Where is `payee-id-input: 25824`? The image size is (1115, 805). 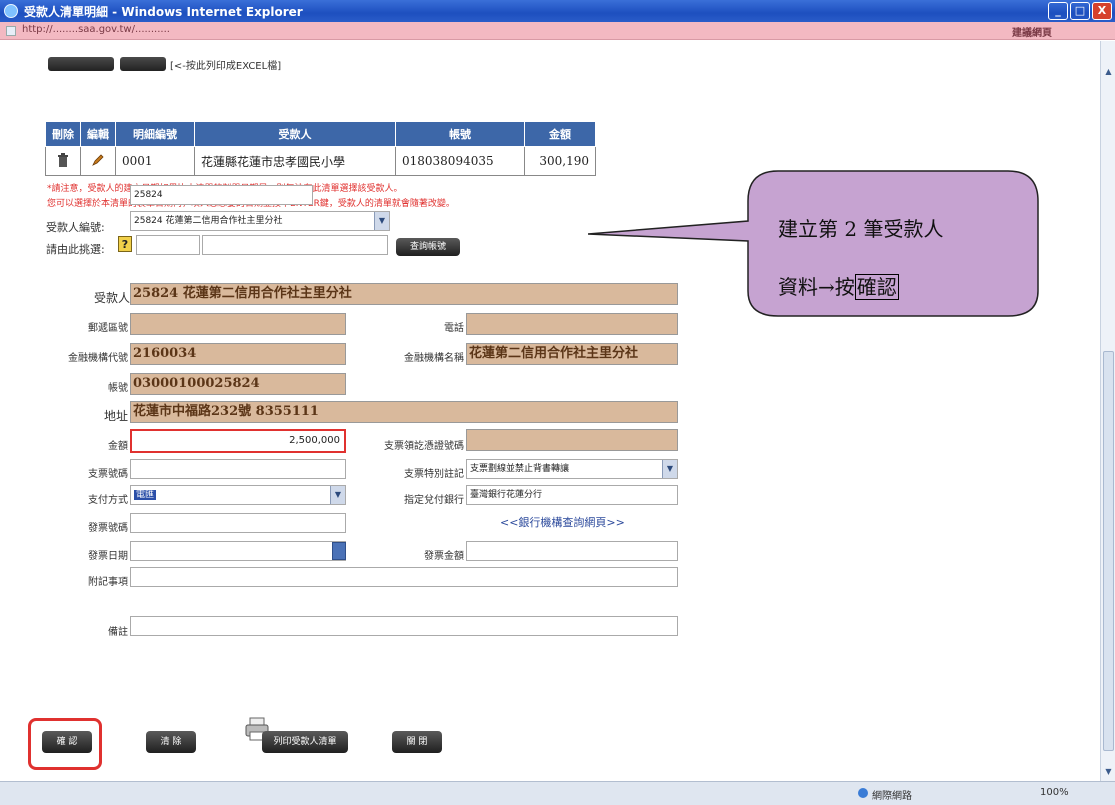 payee-id-input: 25824 is located at coordinates (221, 195).